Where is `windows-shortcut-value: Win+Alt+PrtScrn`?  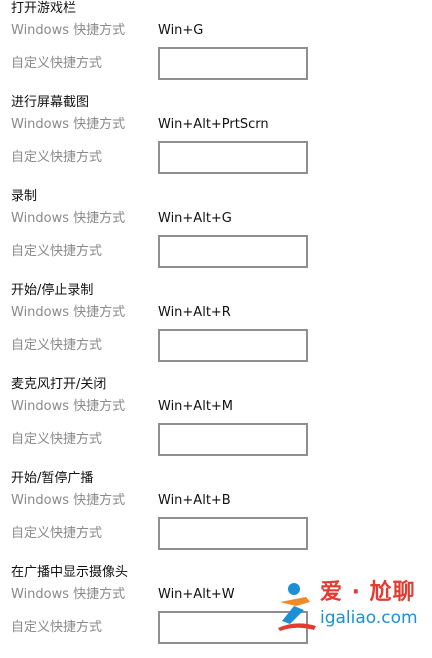 windows-shortcut-value: Win+Alt+PrtScrn is located at coordinates (213, 124).